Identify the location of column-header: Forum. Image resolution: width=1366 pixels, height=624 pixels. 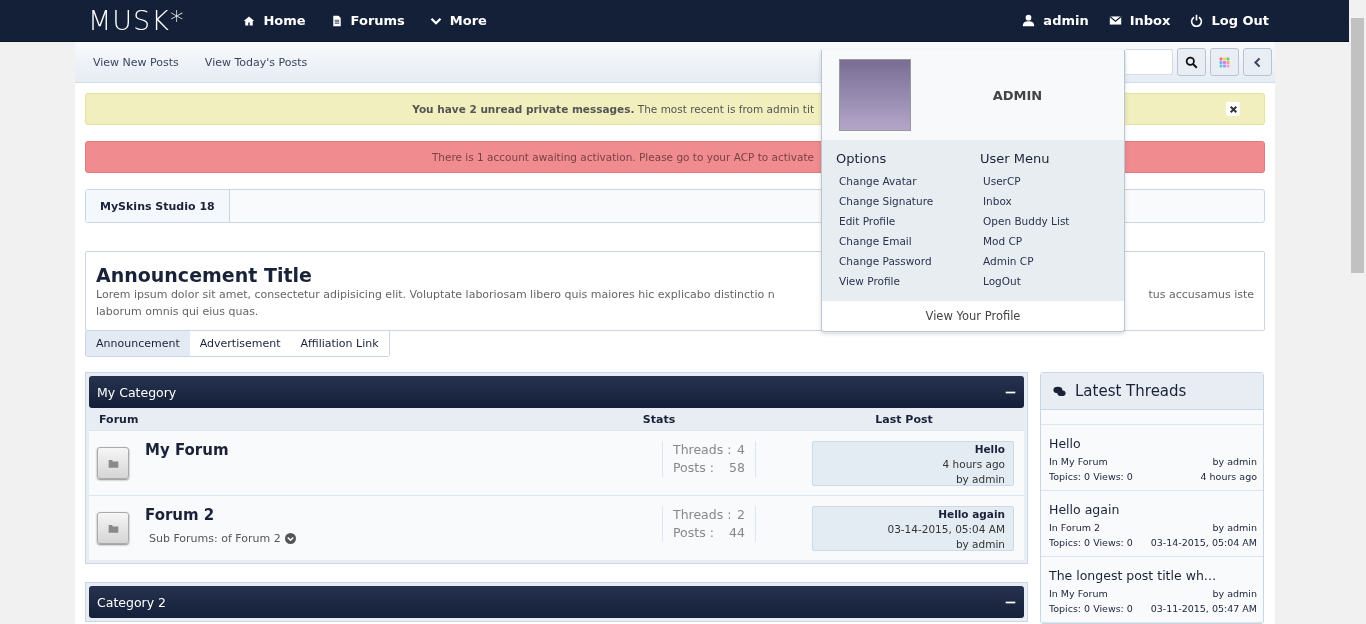
(119, 419).